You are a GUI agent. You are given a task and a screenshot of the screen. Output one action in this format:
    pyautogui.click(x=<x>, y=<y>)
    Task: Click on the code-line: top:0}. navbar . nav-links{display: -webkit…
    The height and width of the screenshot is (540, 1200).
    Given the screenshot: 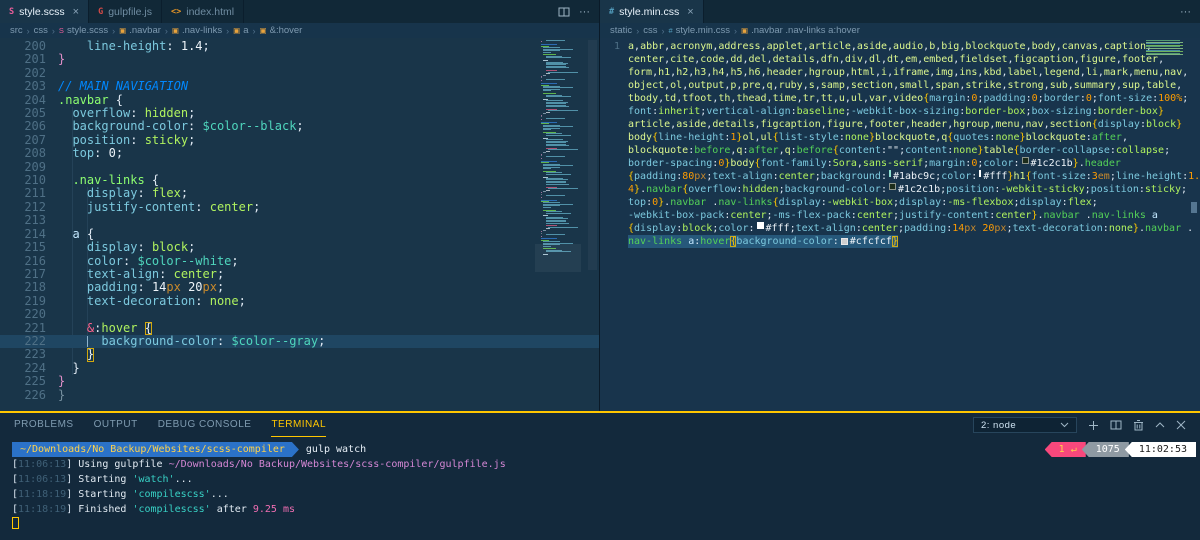 What is the action you would take?
    pyautogui.click(x=900, y=202)
    